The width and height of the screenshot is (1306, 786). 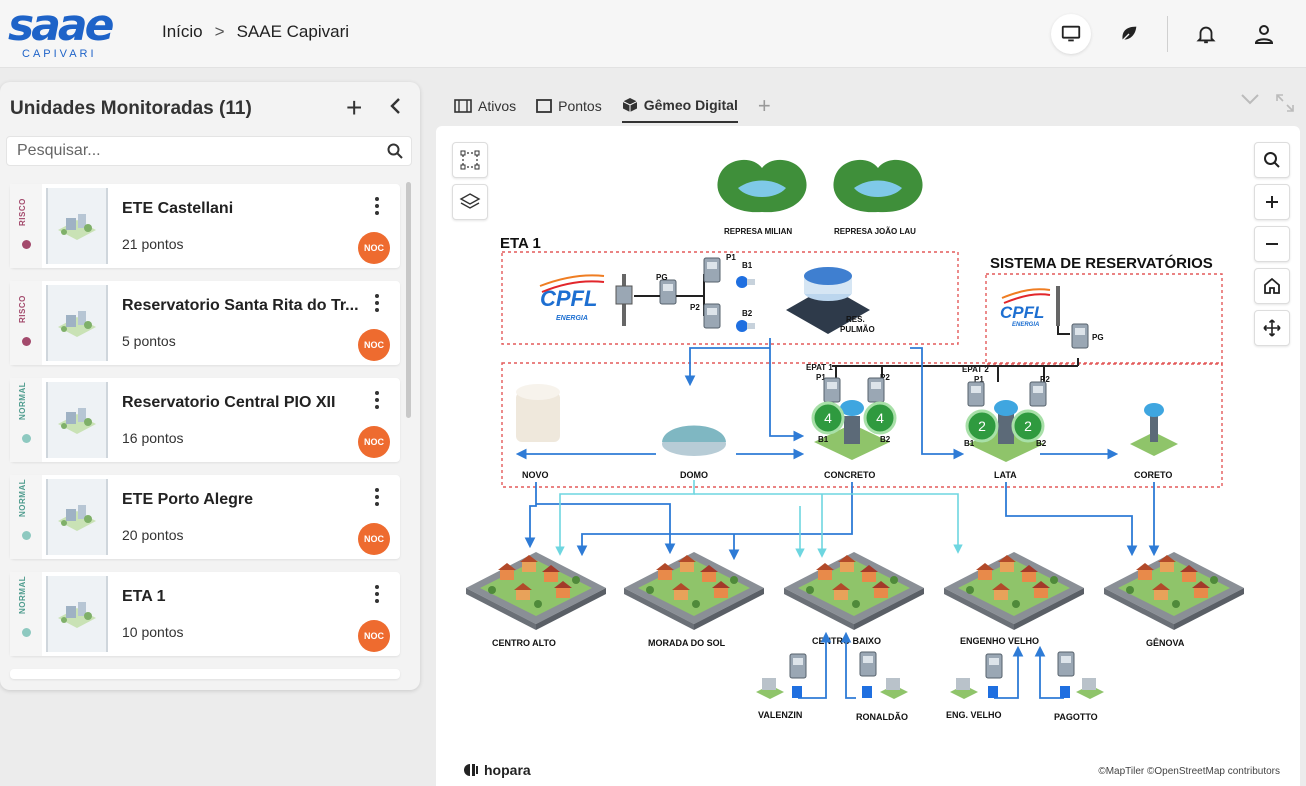 What do you see at coordinates (1101, 263) in the screenshot?
I see `reservoir-system-title: SISTEMA DE RESERVATÓRIOS` at bounding box center [1101, 263].